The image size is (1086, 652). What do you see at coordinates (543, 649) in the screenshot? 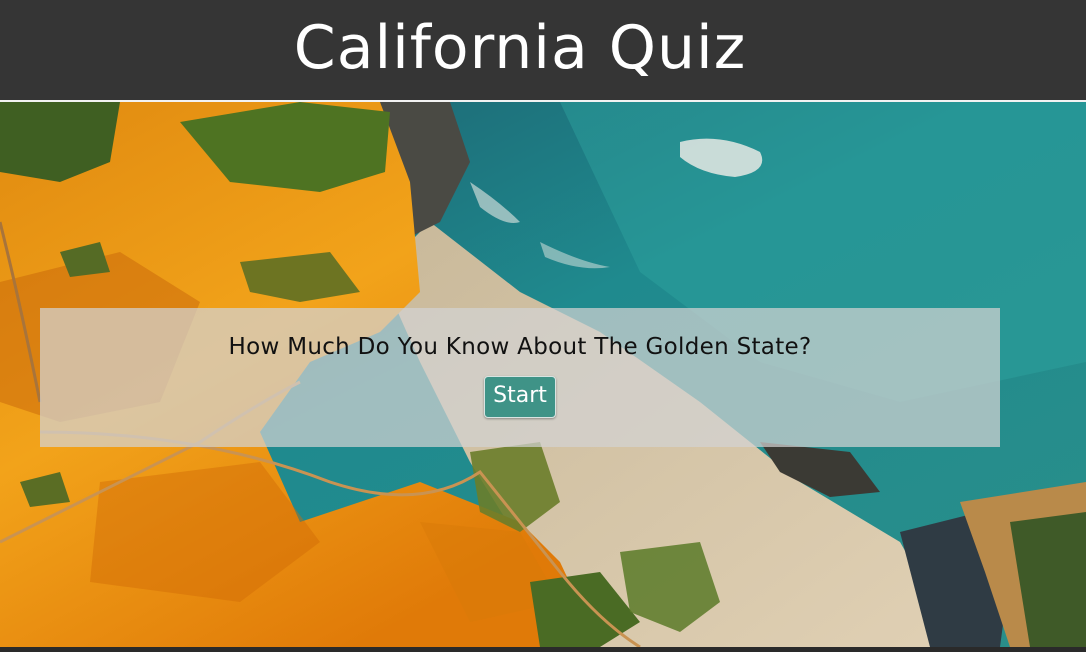
I see `bottom-edge-bar` at bounding box center [543, 649].